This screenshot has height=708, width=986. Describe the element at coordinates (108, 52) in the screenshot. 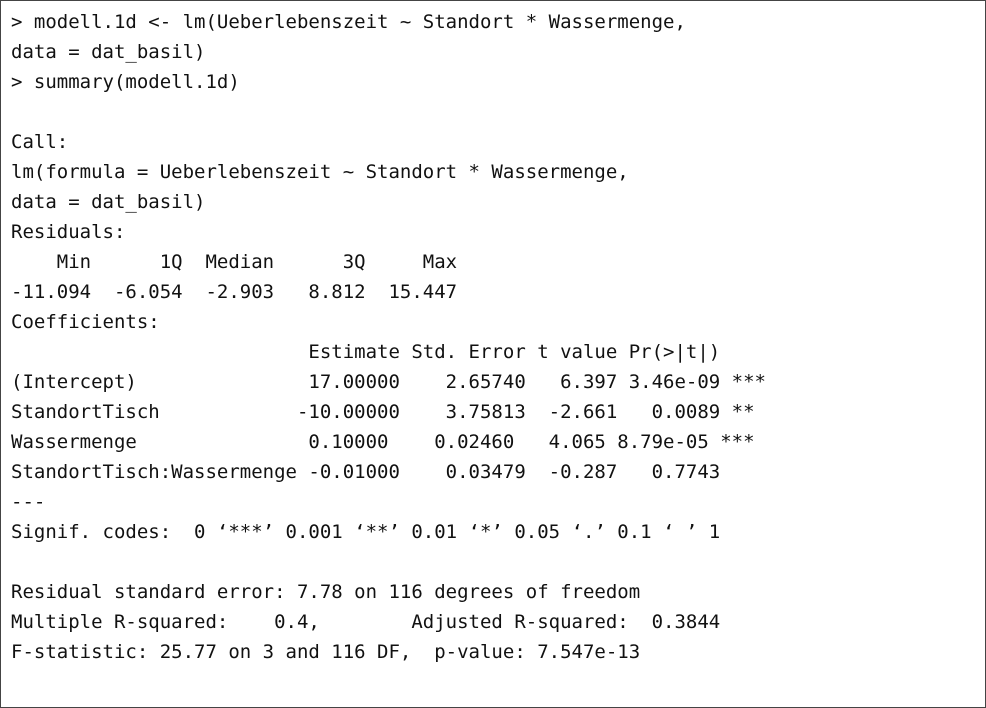

I see `command-line-continuation: data = dat_basil)` at that location.